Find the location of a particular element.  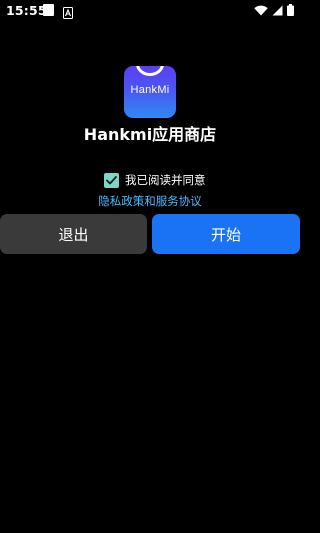

app-logo-handle is located at coordinates (150, 71).